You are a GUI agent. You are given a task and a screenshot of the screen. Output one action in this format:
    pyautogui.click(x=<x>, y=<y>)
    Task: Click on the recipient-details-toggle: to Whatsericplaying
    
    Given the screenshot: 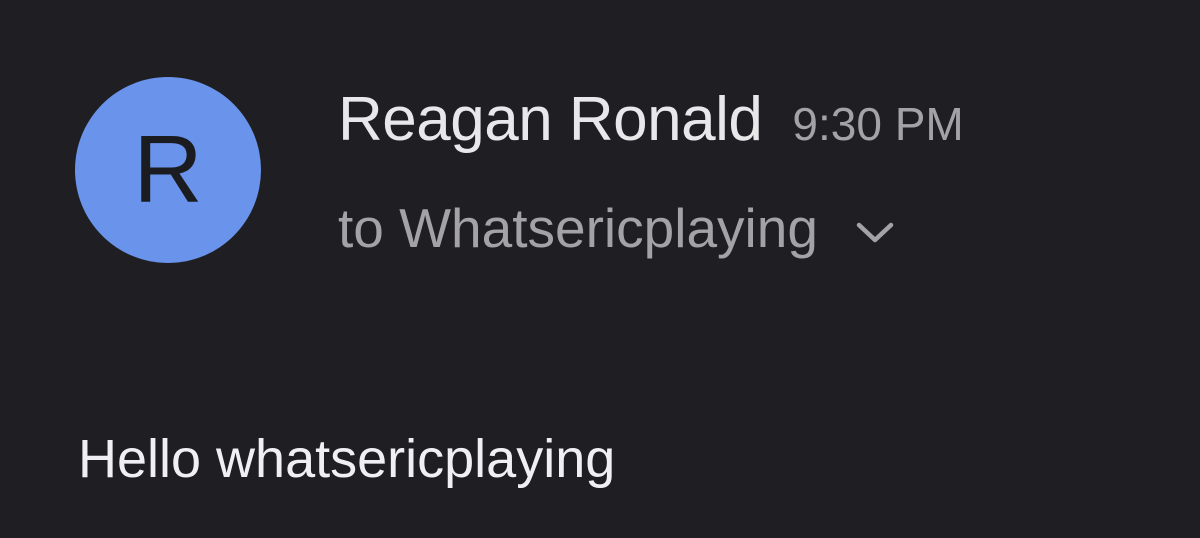 What is the action you would take?
    pyautogui.click(x=617, y=228)
    